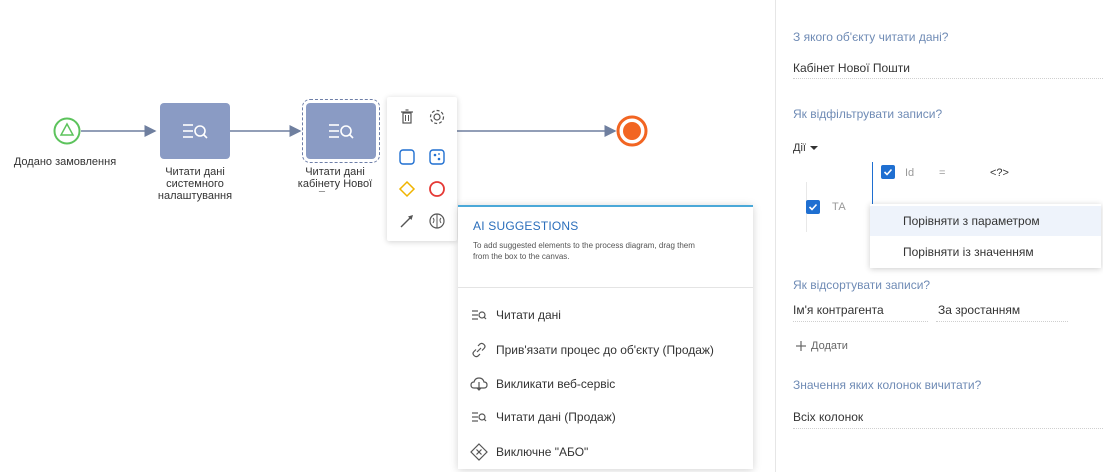 The height and width of the screenshot is (472, 1103). I want to click on dropdown-item-compare-value: Порівняти із значенням, so click(985, 252).